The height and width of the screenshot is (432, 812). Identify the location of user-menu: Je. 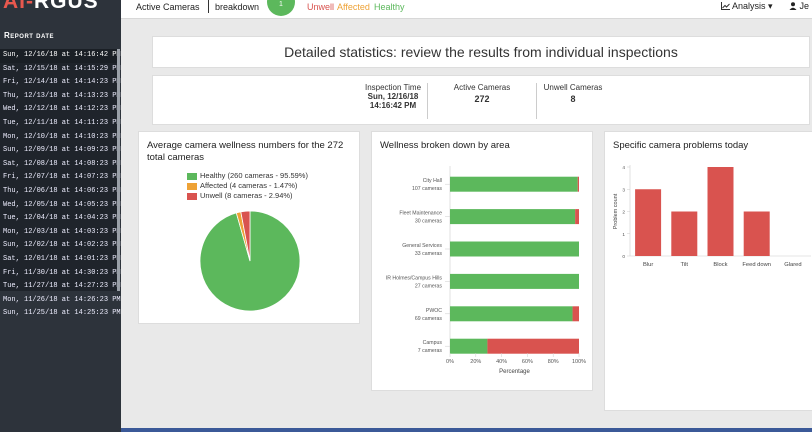
(799, 6).